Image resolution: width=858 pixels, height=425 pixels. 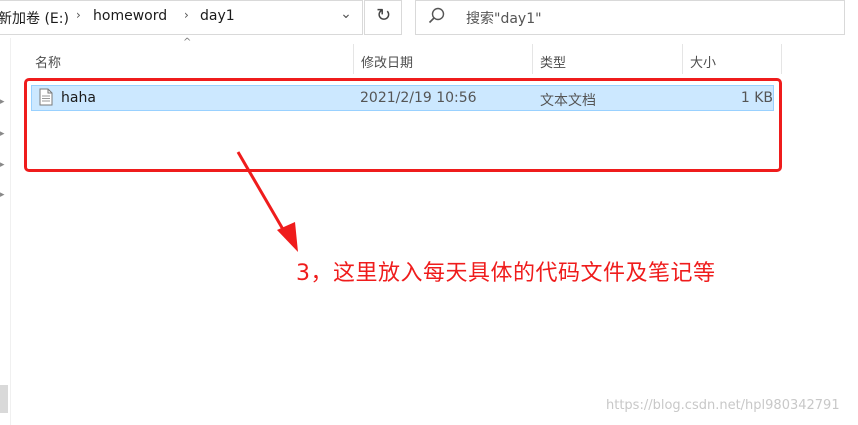 I want to click on column-header-name: 名称, so click(x=48, y=61).